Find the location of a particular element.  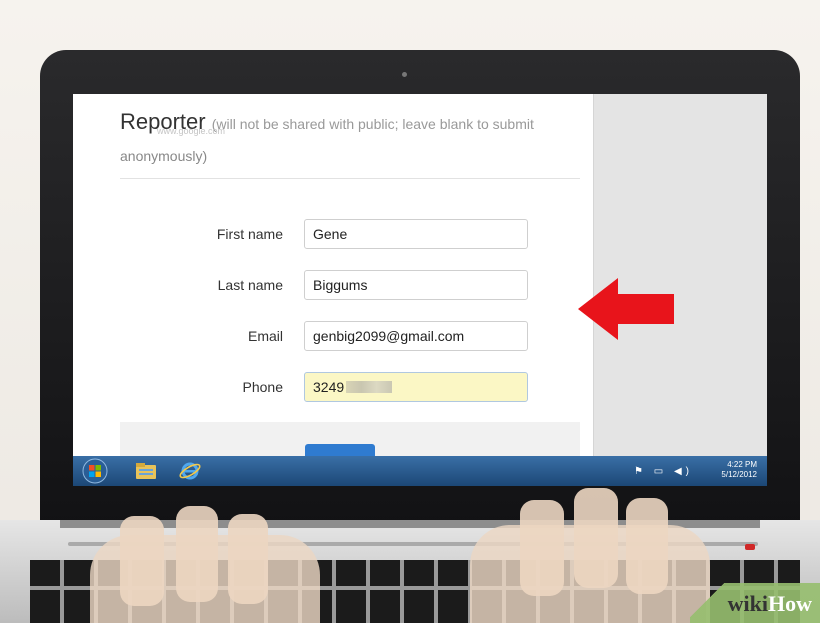

tray-icons: ⚑ ▭ ◀) is located at coordinates (663, 471).